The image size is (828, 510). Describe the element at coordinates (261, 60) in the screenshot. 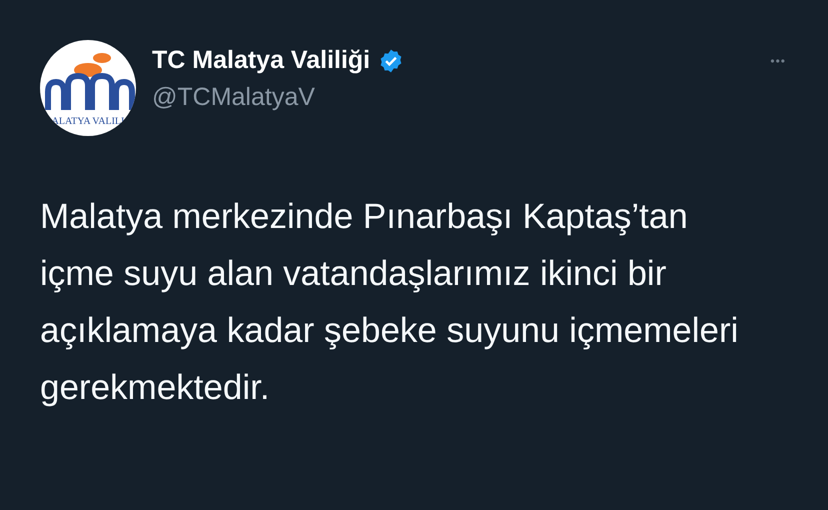

I see `account-name: TC Malatya Valiliği` at that location.